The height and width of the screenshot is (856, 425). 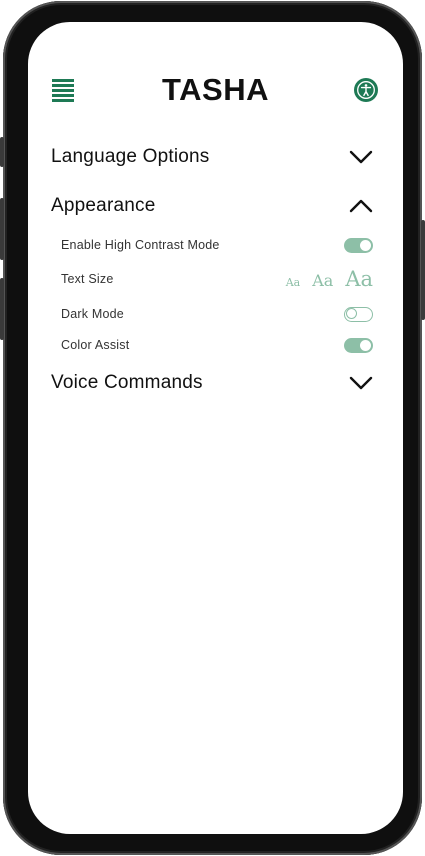 I want to click on volume-down-button, so click(x=2, y=309).